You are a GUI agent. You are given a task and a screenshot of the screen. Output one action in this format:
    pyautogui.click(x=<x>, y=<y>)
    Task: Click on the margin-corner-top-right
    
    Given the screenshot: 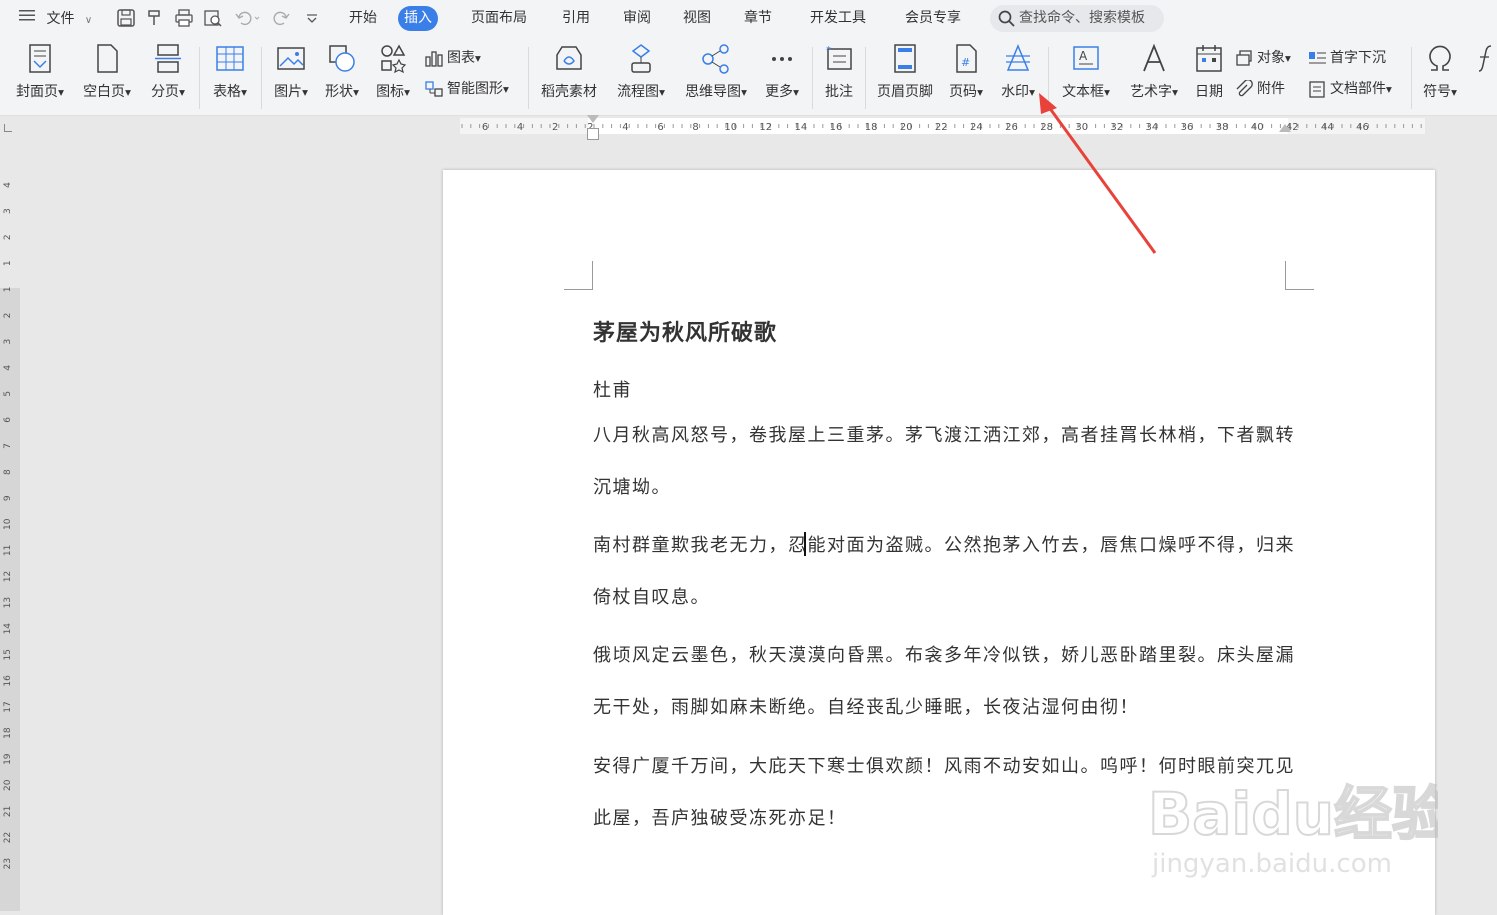 What is the action you would take?
    pyautogui.click(x=1299, y=275)
    